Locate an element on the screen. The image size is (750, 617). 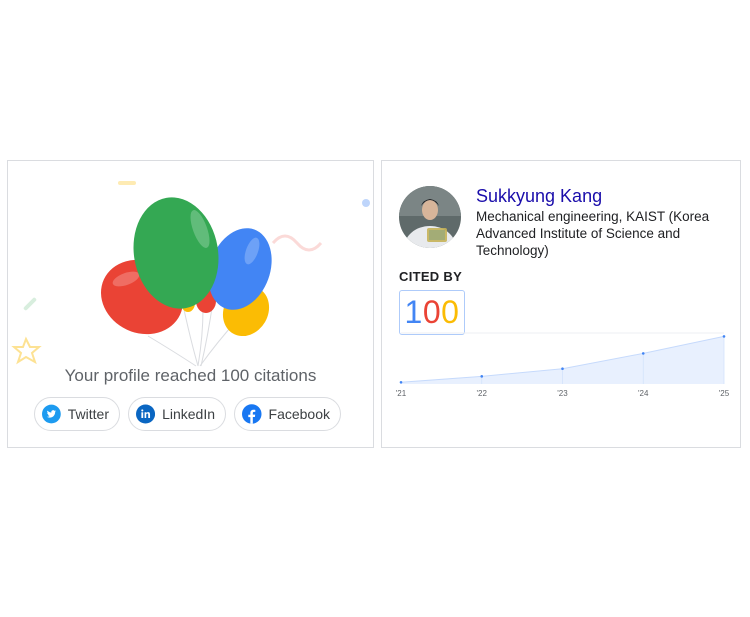
author-name-link: Sukkyung Kang is located at coordinates (539, 196).